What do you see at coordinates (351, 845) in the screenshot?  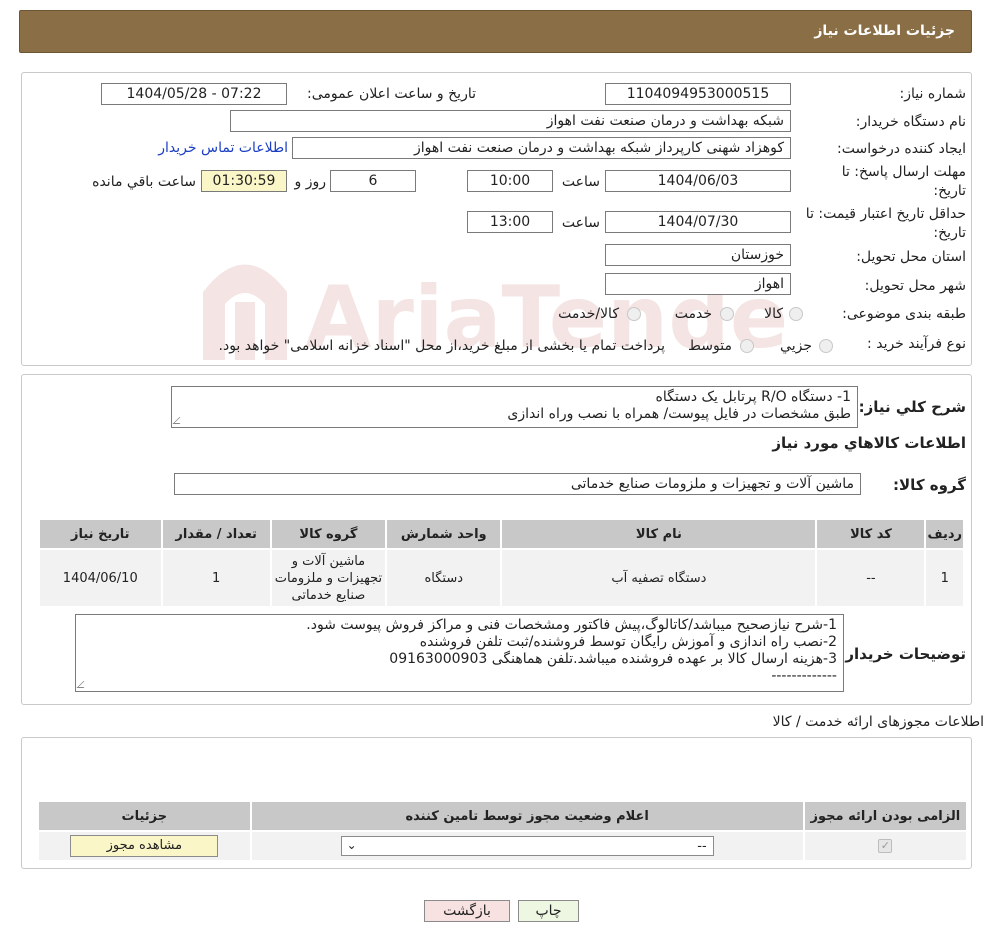 I see `chevron-down-icon: ⌄` at bounding box center [351, 845].